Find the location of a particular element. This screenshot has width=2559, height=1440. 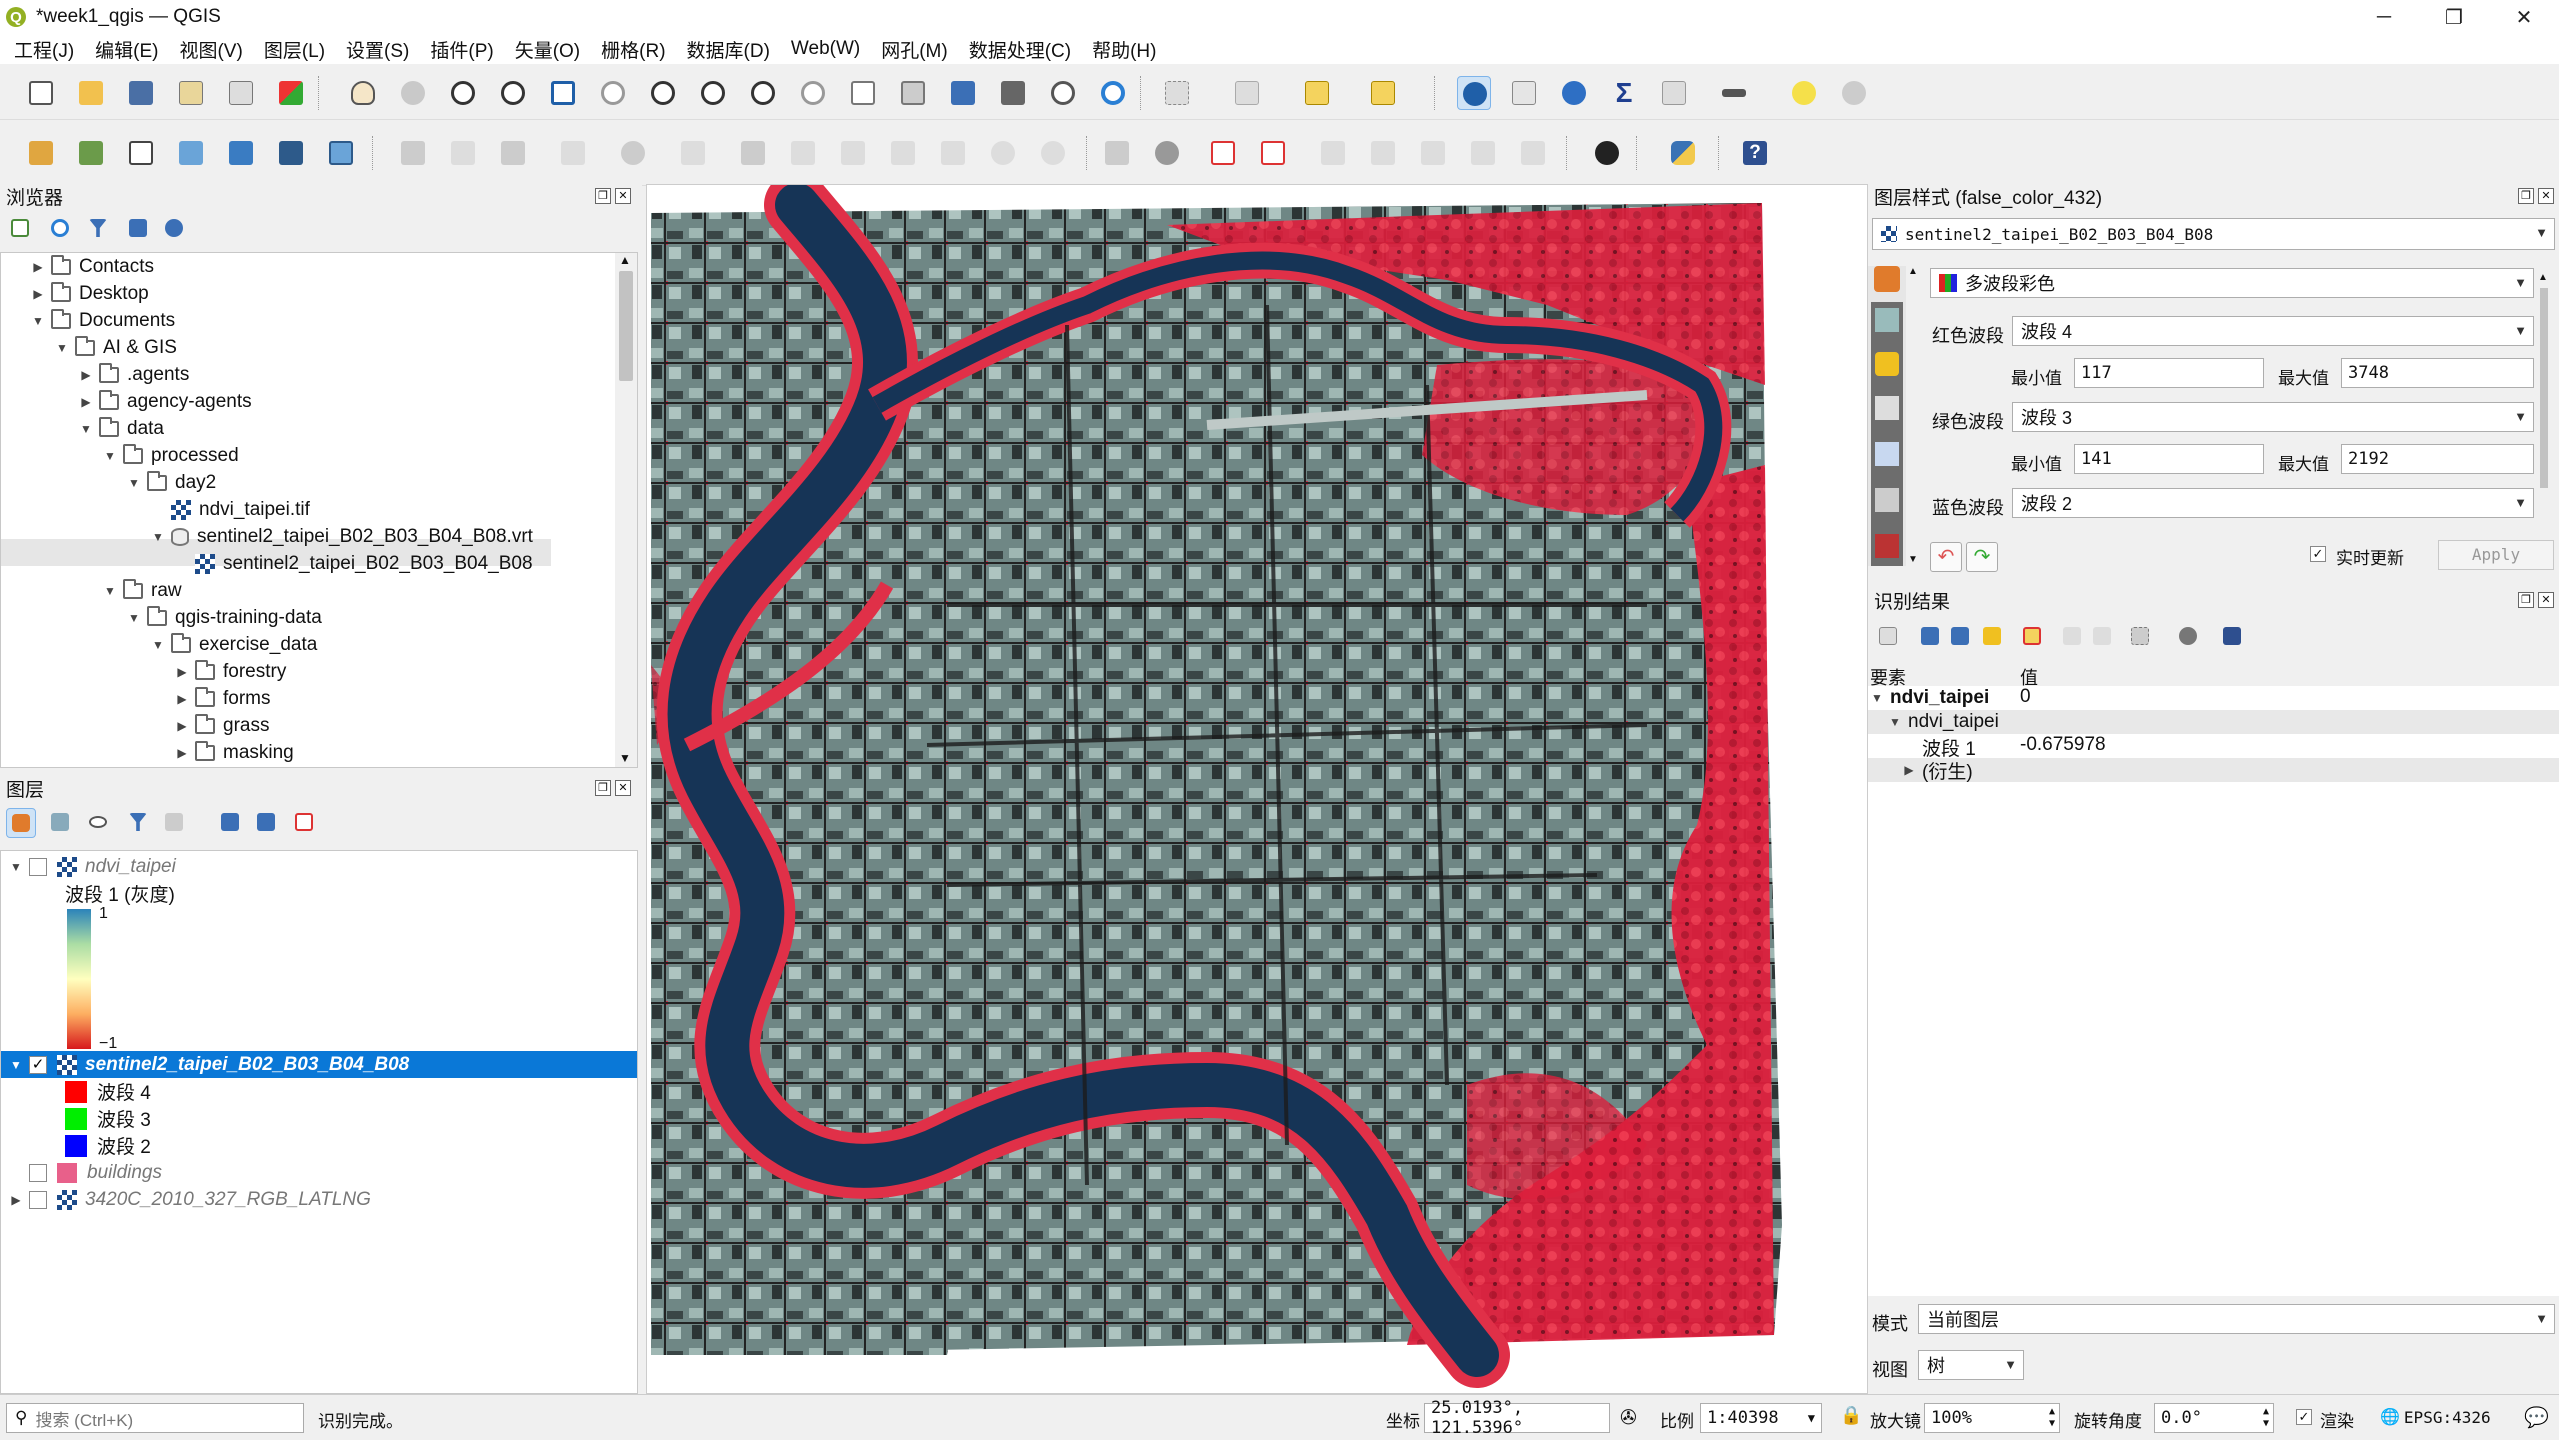

menu-plugins: 插件(P) is located at coordinates (461, 49).